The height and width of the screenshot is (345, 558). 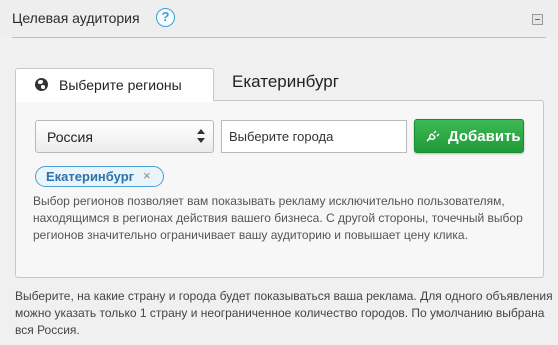 I want to click on city-tag: Екатеринбург ×, so click(x=99, y=176).